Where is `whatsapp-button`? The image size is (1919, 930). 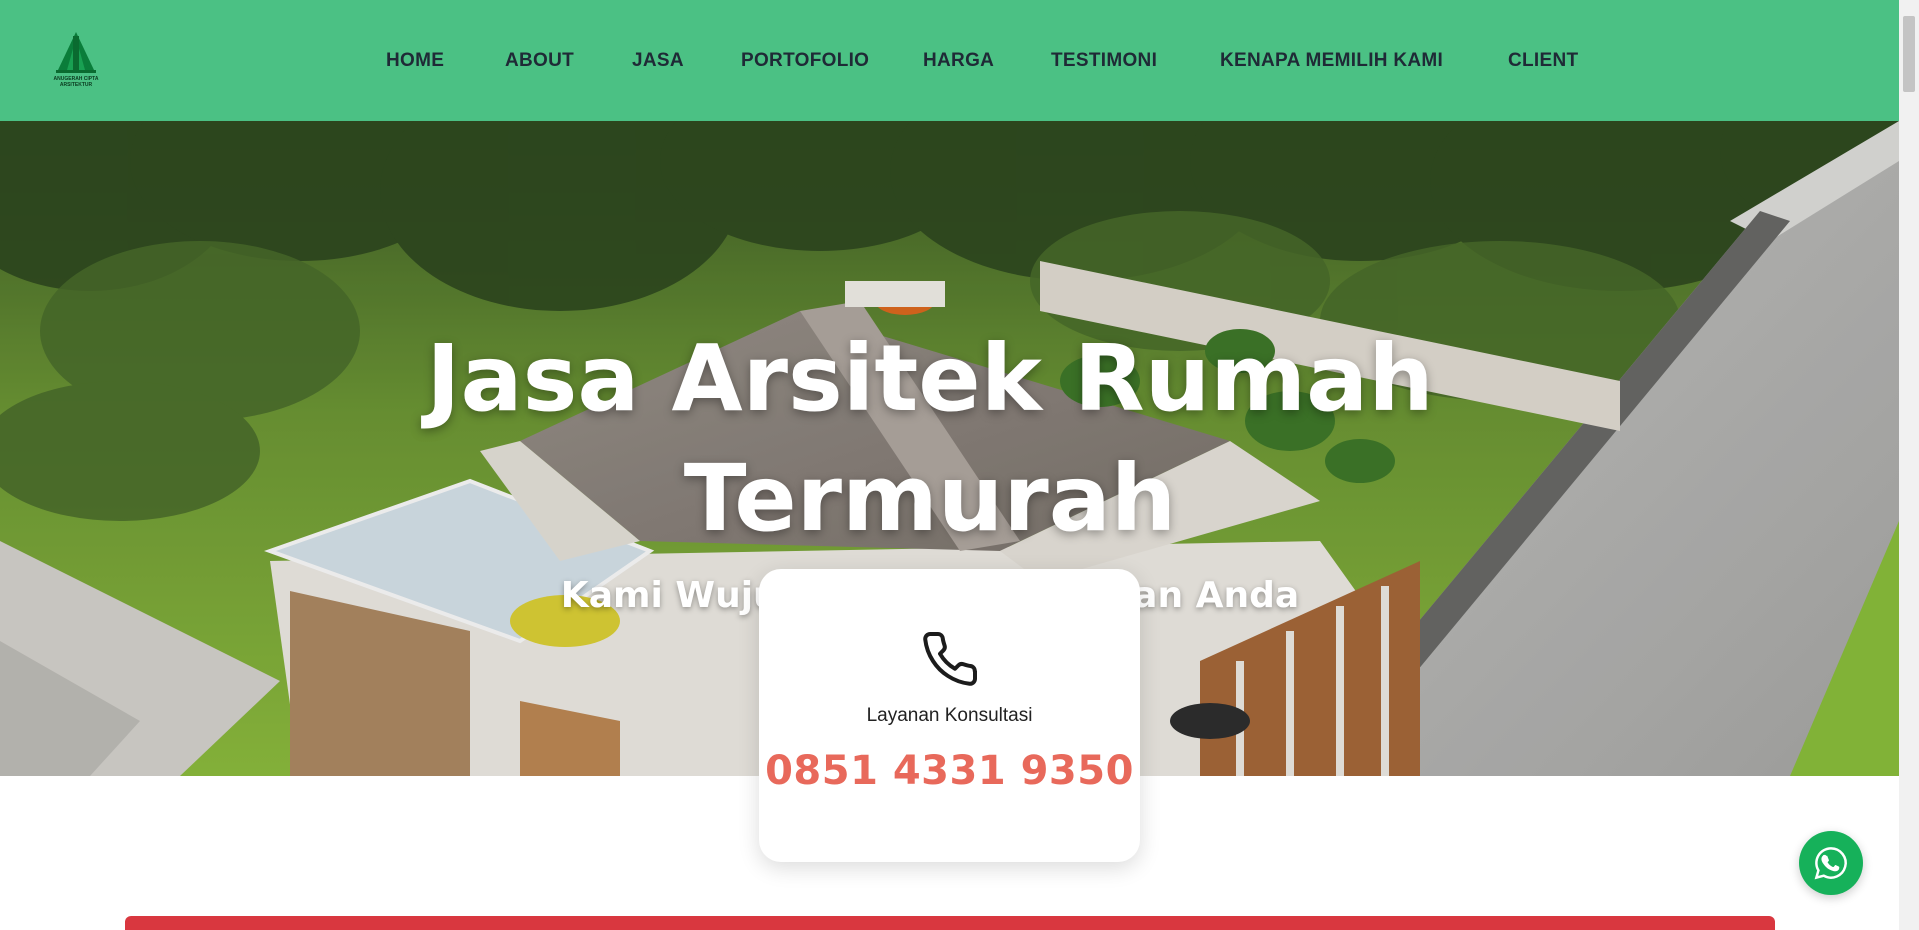 whatsapp-button is located at coordinates (1831, 863).